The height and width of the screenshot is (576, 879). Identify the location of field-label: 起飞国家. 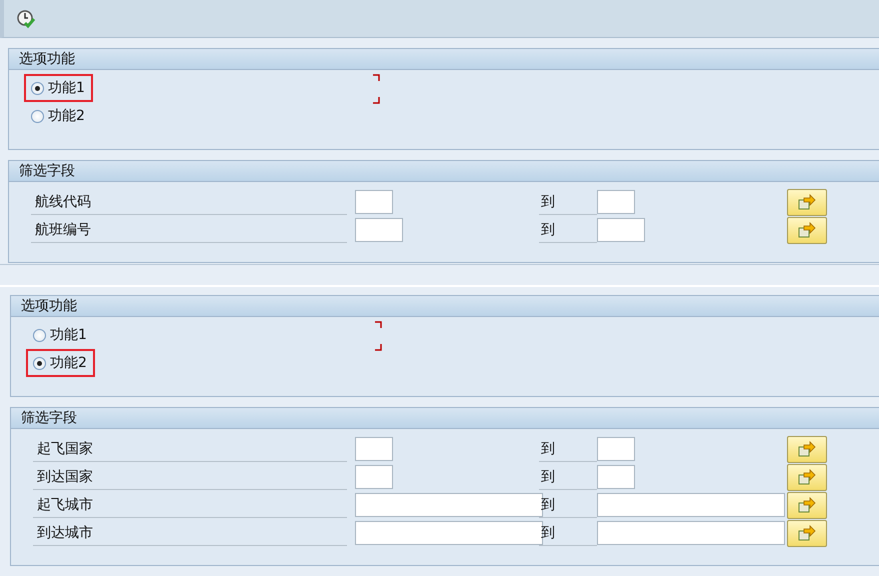
(190, 449).